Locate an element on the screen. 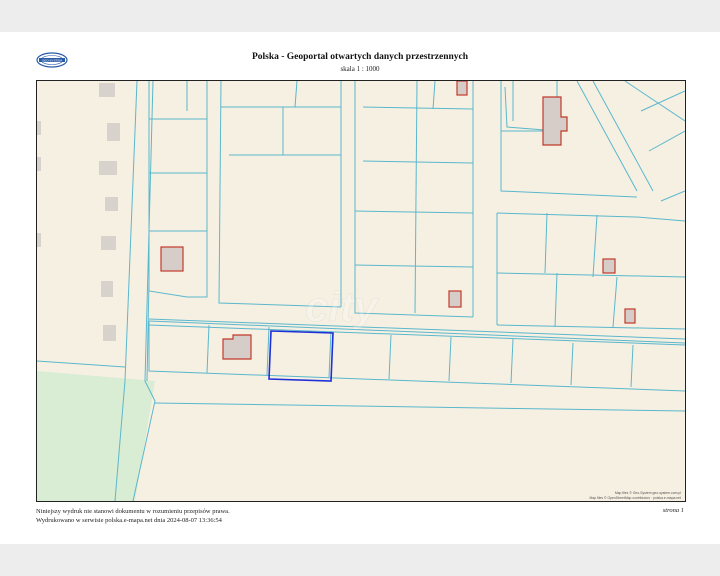 The image size is (720, 576). map-scale: skala 1 : 1000 is located at coordinates (360, 69).